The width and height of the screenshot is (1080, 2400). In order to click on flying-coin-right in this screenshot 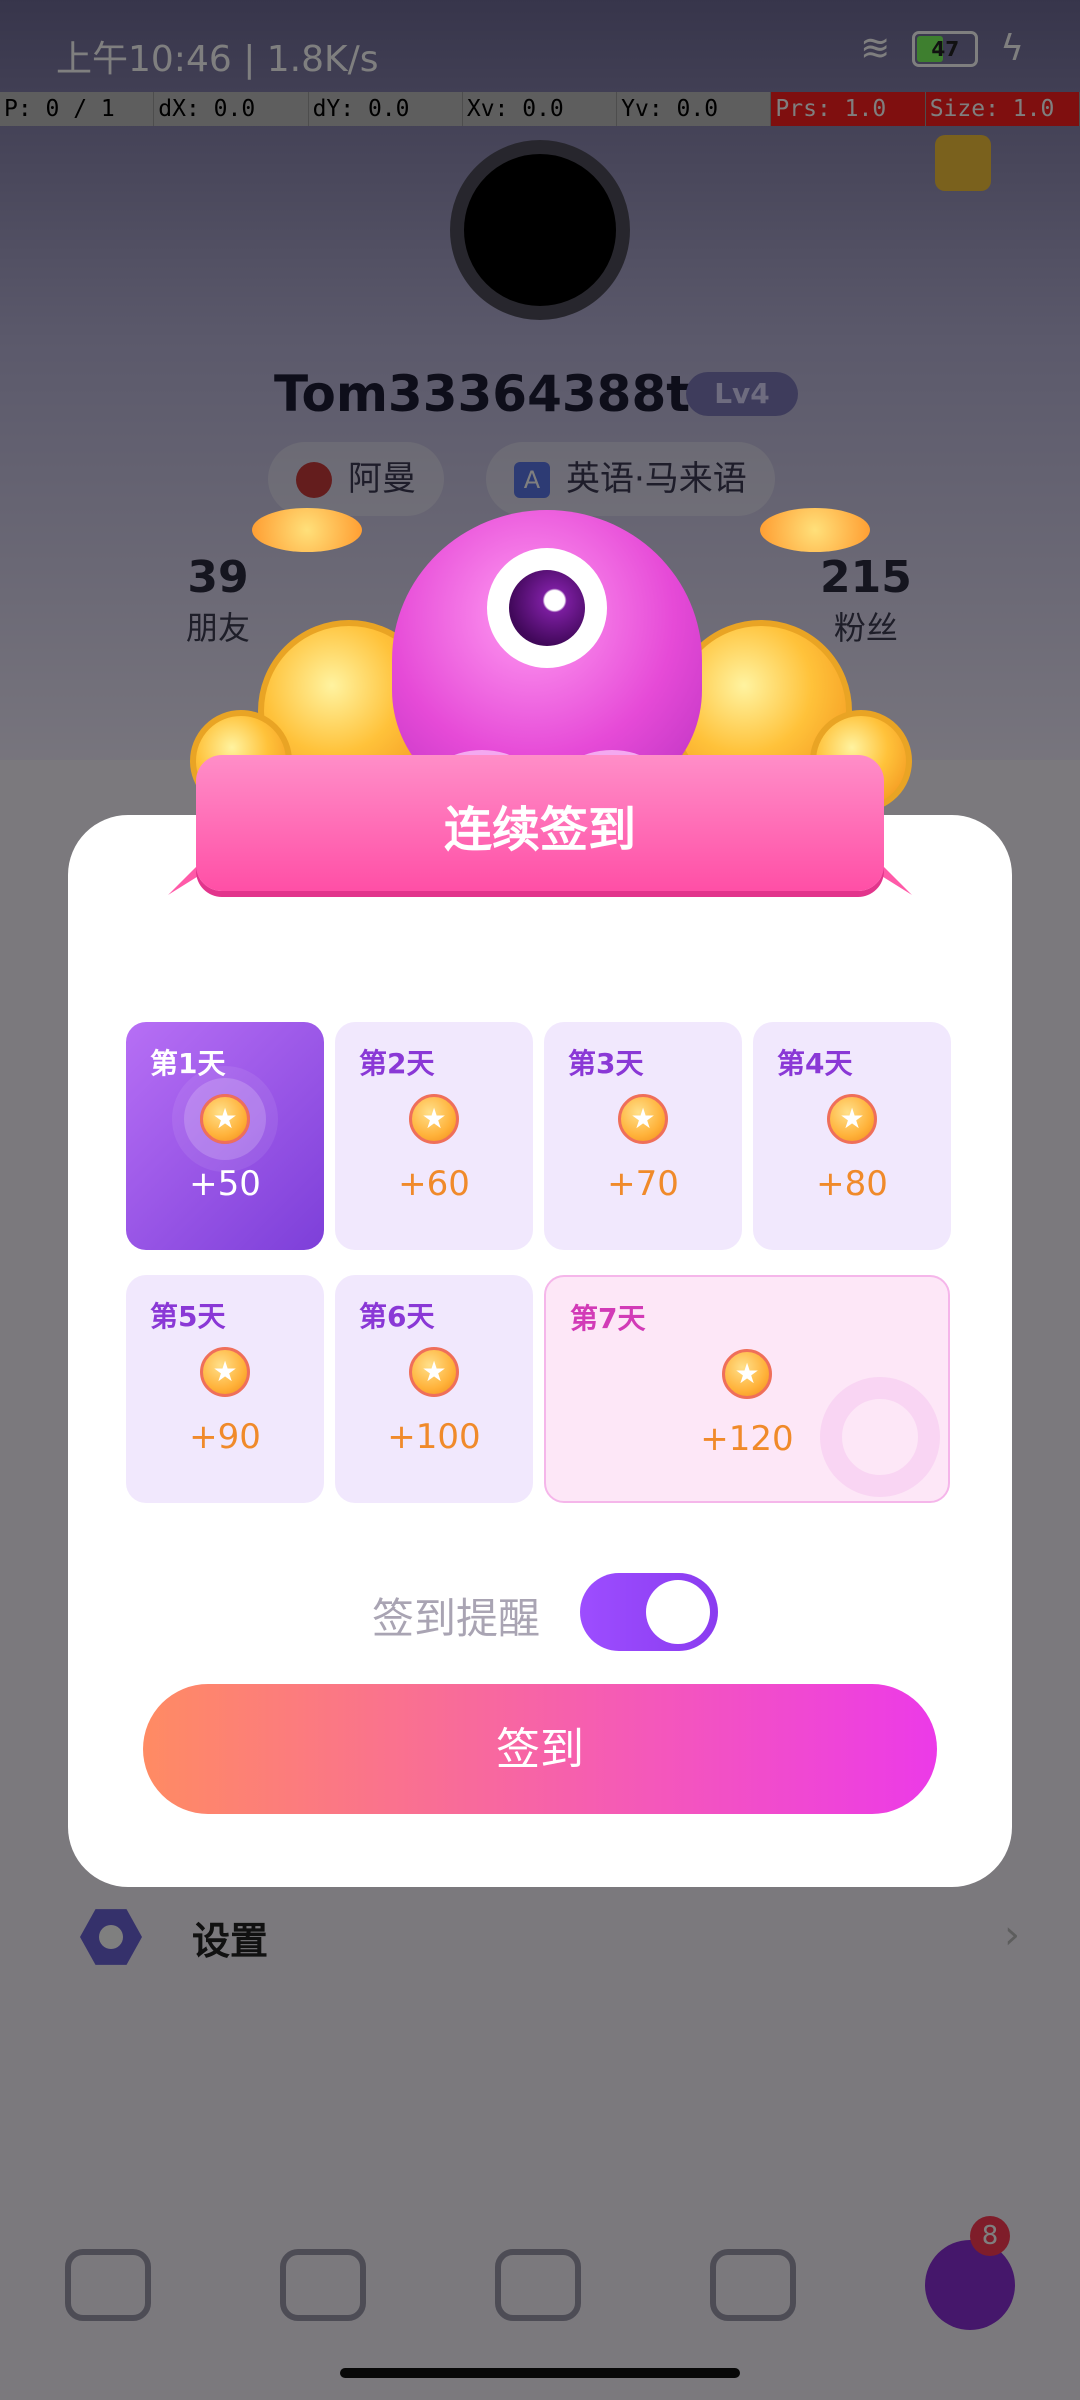, I will do `click(815, 530)`.